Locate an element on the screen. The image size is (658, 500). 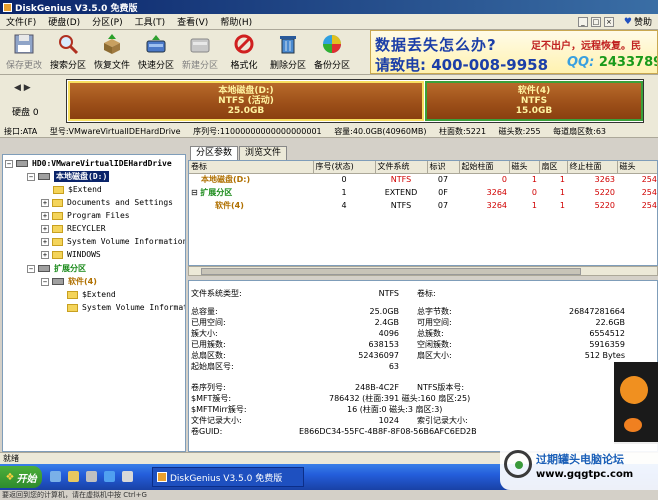
menu-file: 文件(F) is located at coordinates (21, 21).